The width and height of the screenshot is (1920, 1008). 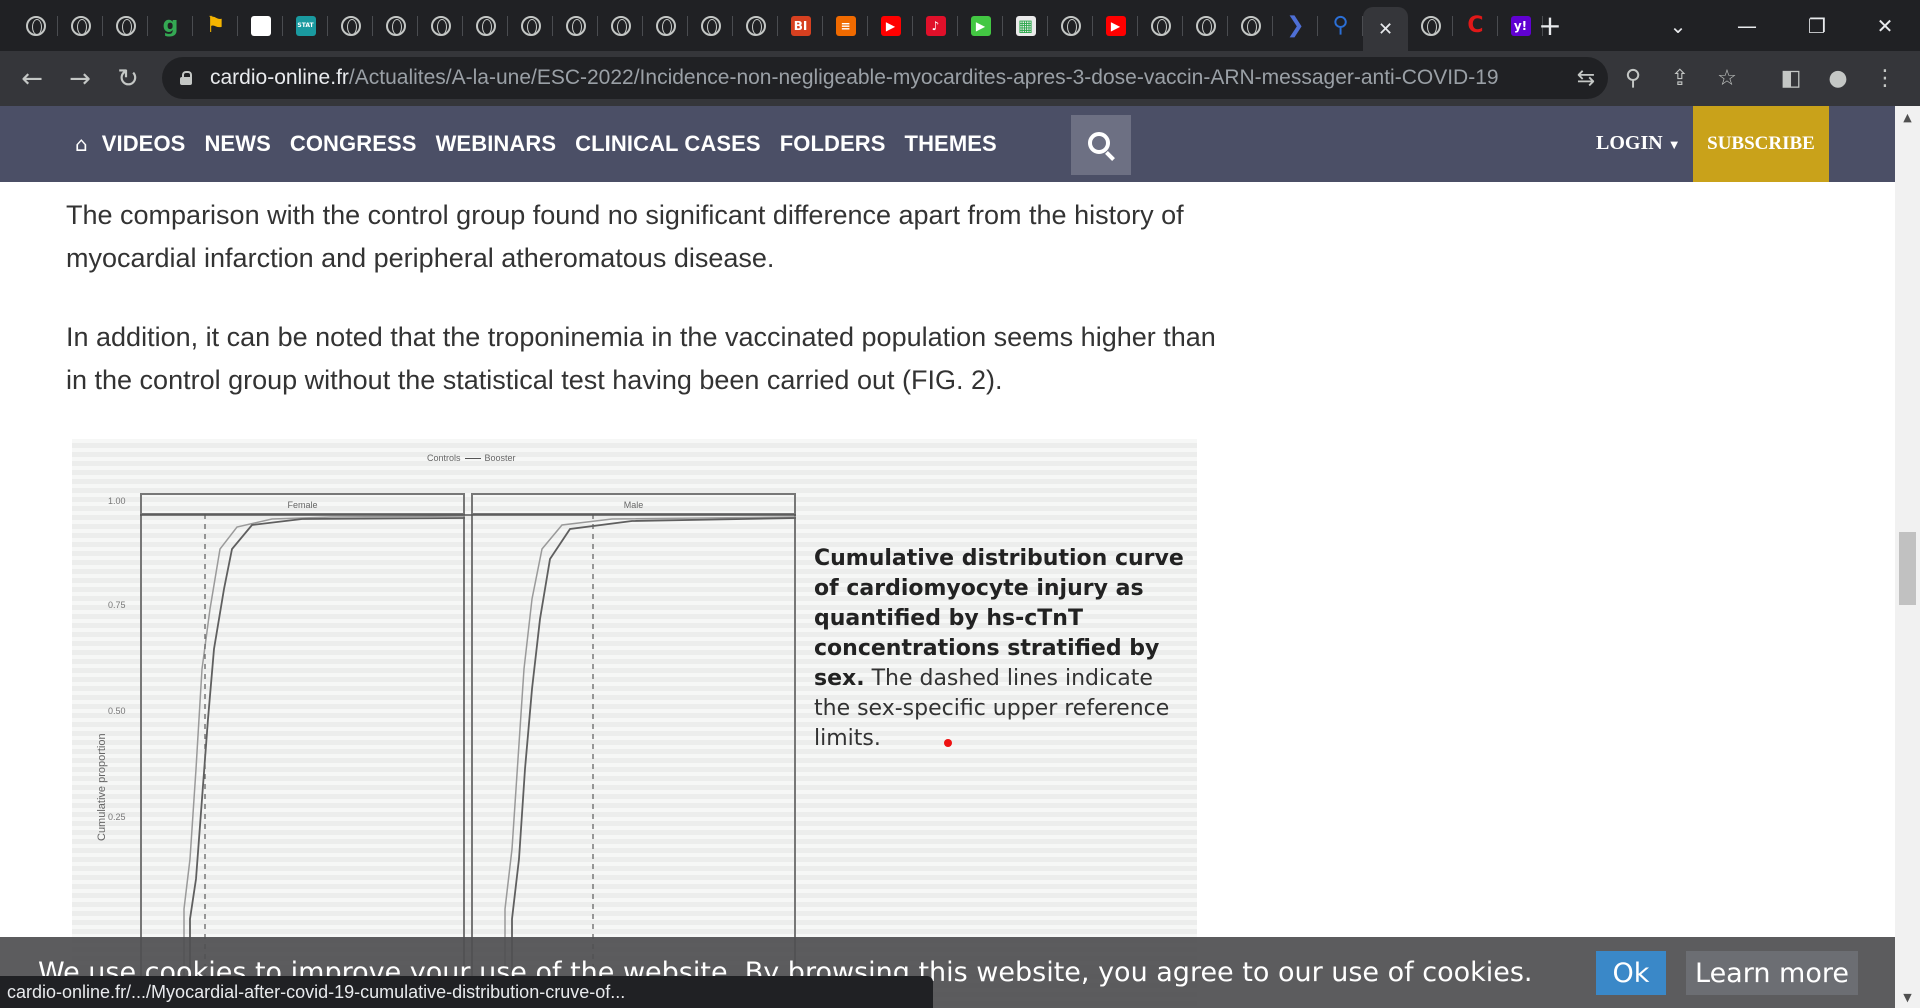 What do you see at coordinates (800, 25) in the screenshot?
I see `browser-tab: BI` at bounding box center [800, 25].